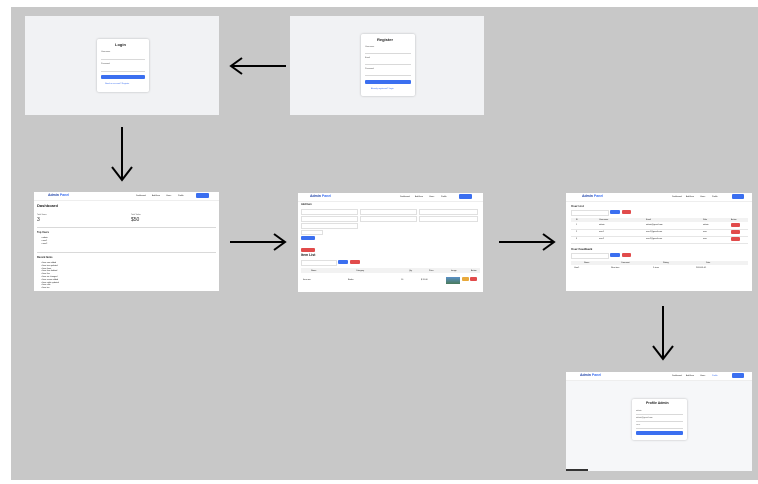 The height and width of the screenshot is (484, 758). What do you see at coordinates (411, 270) in the screenshot?
I see `table-header-cell: Qty` at bounding box center [411, 270].